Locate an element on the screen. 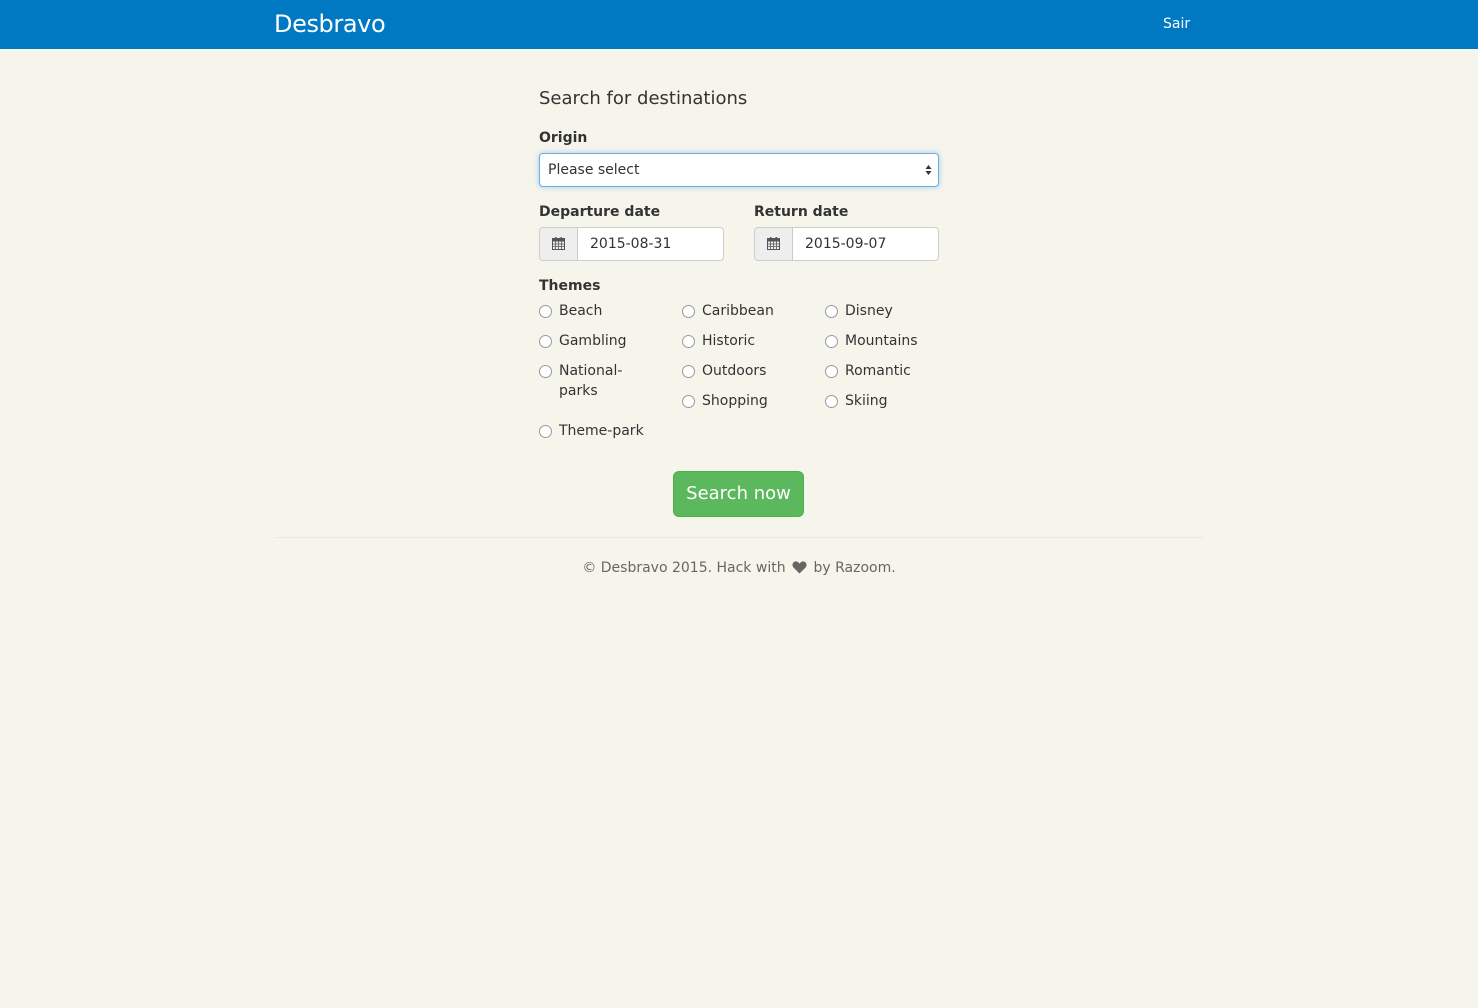  origin-select-value: Please select is located at coordinates (594, 170).